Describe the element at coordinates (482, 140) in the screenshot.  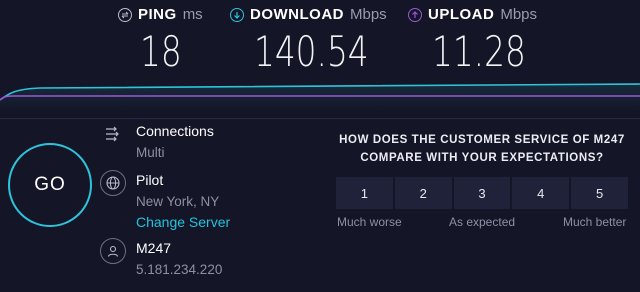
I see `survey-question-line1: HOW DOES THE CUSTOMER SERVICE OF M247` at that location.